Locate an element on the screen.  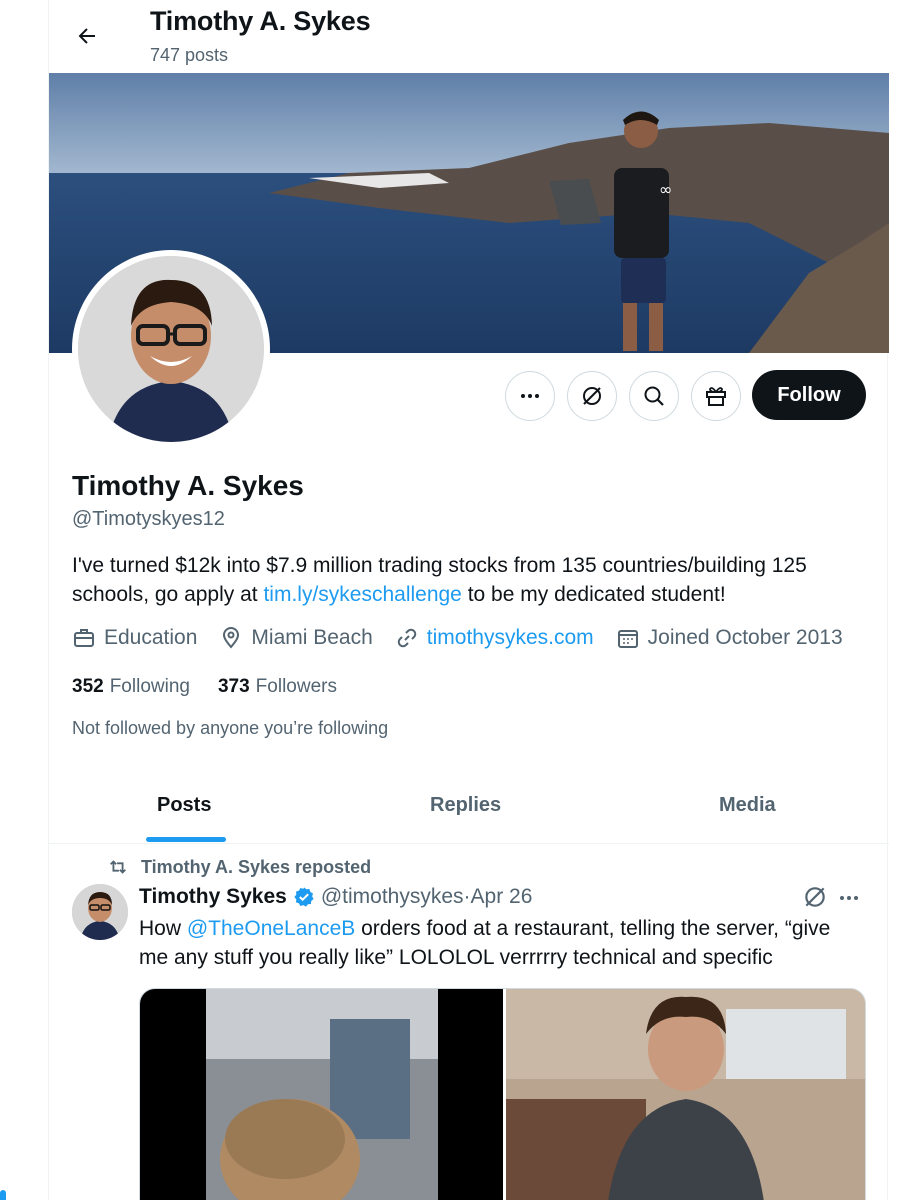
post-media-right is located at coordinates (683, 1094).